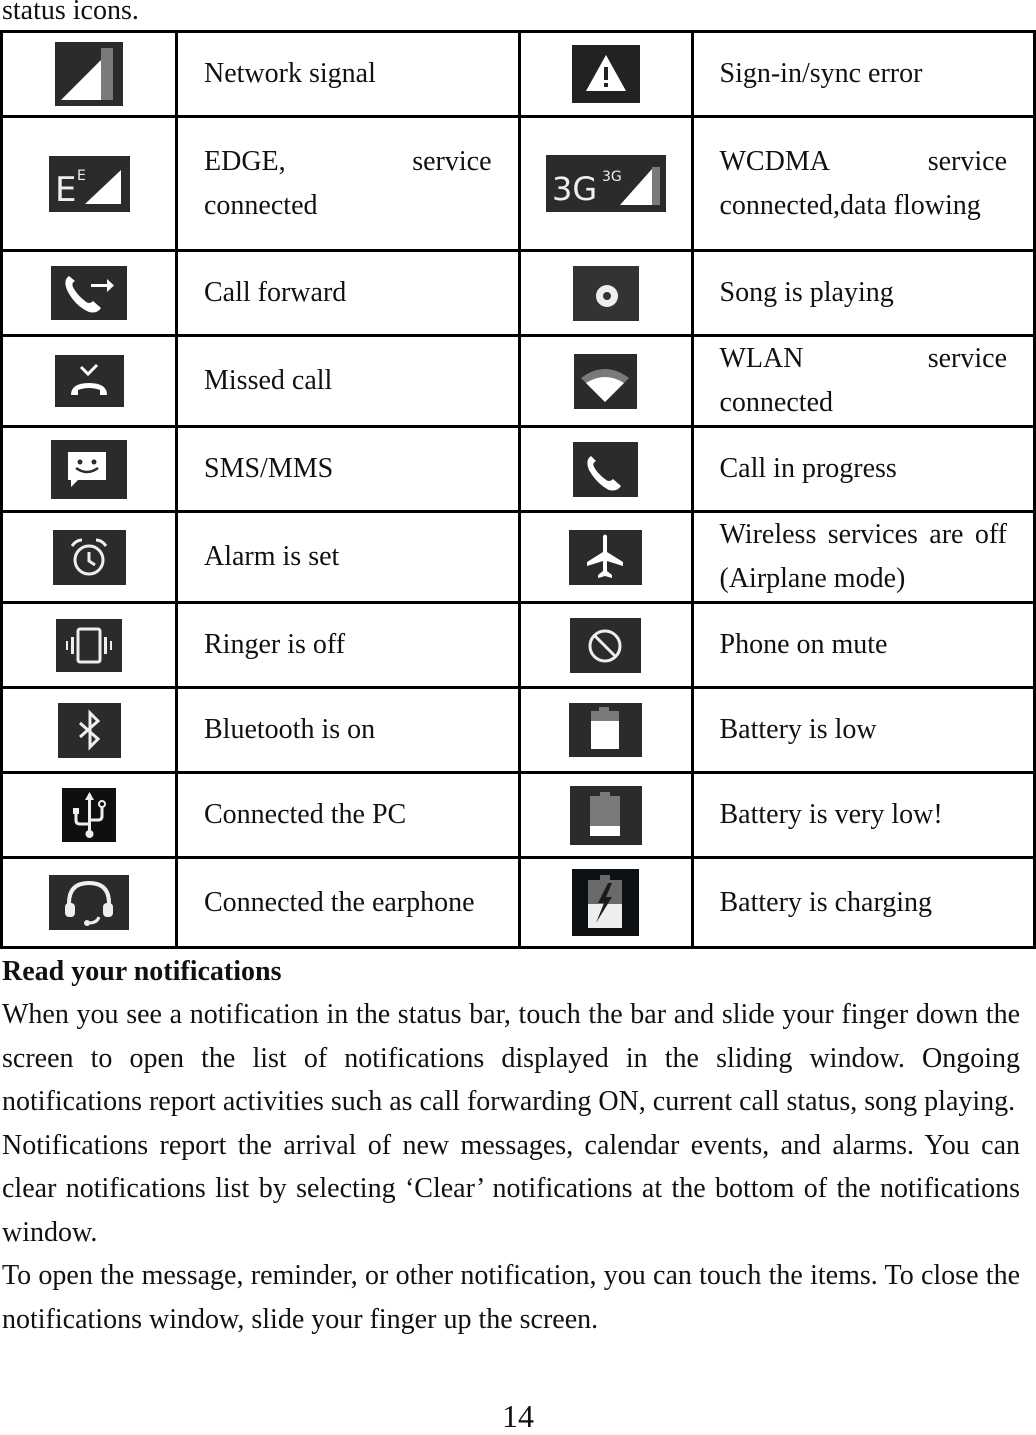  What do you see at coordinates (89, 557) in the screenshot?
I see `alarm-icon` at bounding box center [89, 557].